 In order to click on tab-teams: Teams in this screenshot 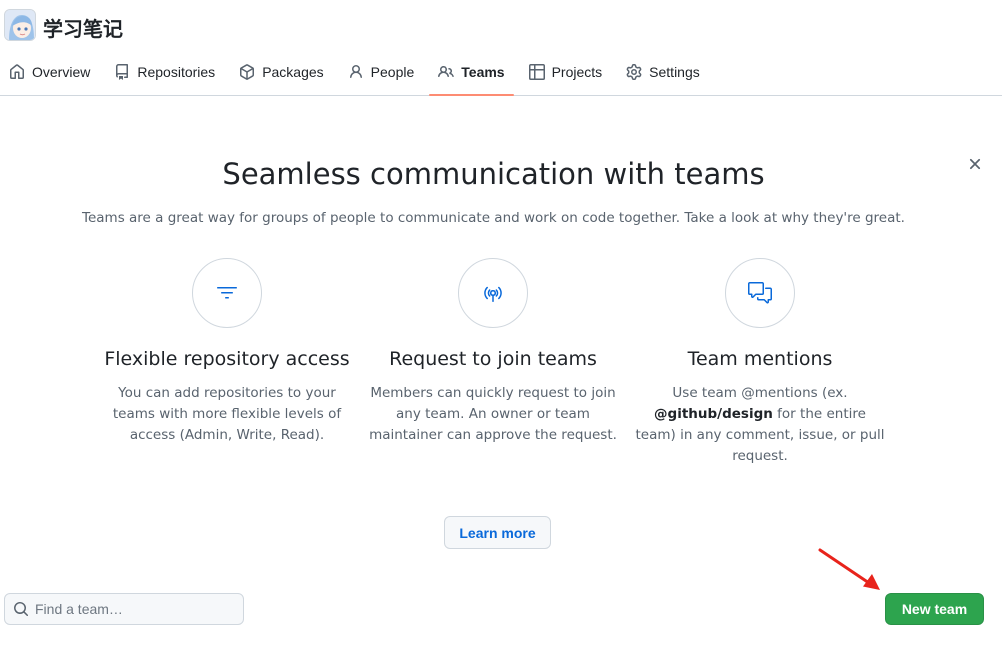, I will do `click(471, 74)`.